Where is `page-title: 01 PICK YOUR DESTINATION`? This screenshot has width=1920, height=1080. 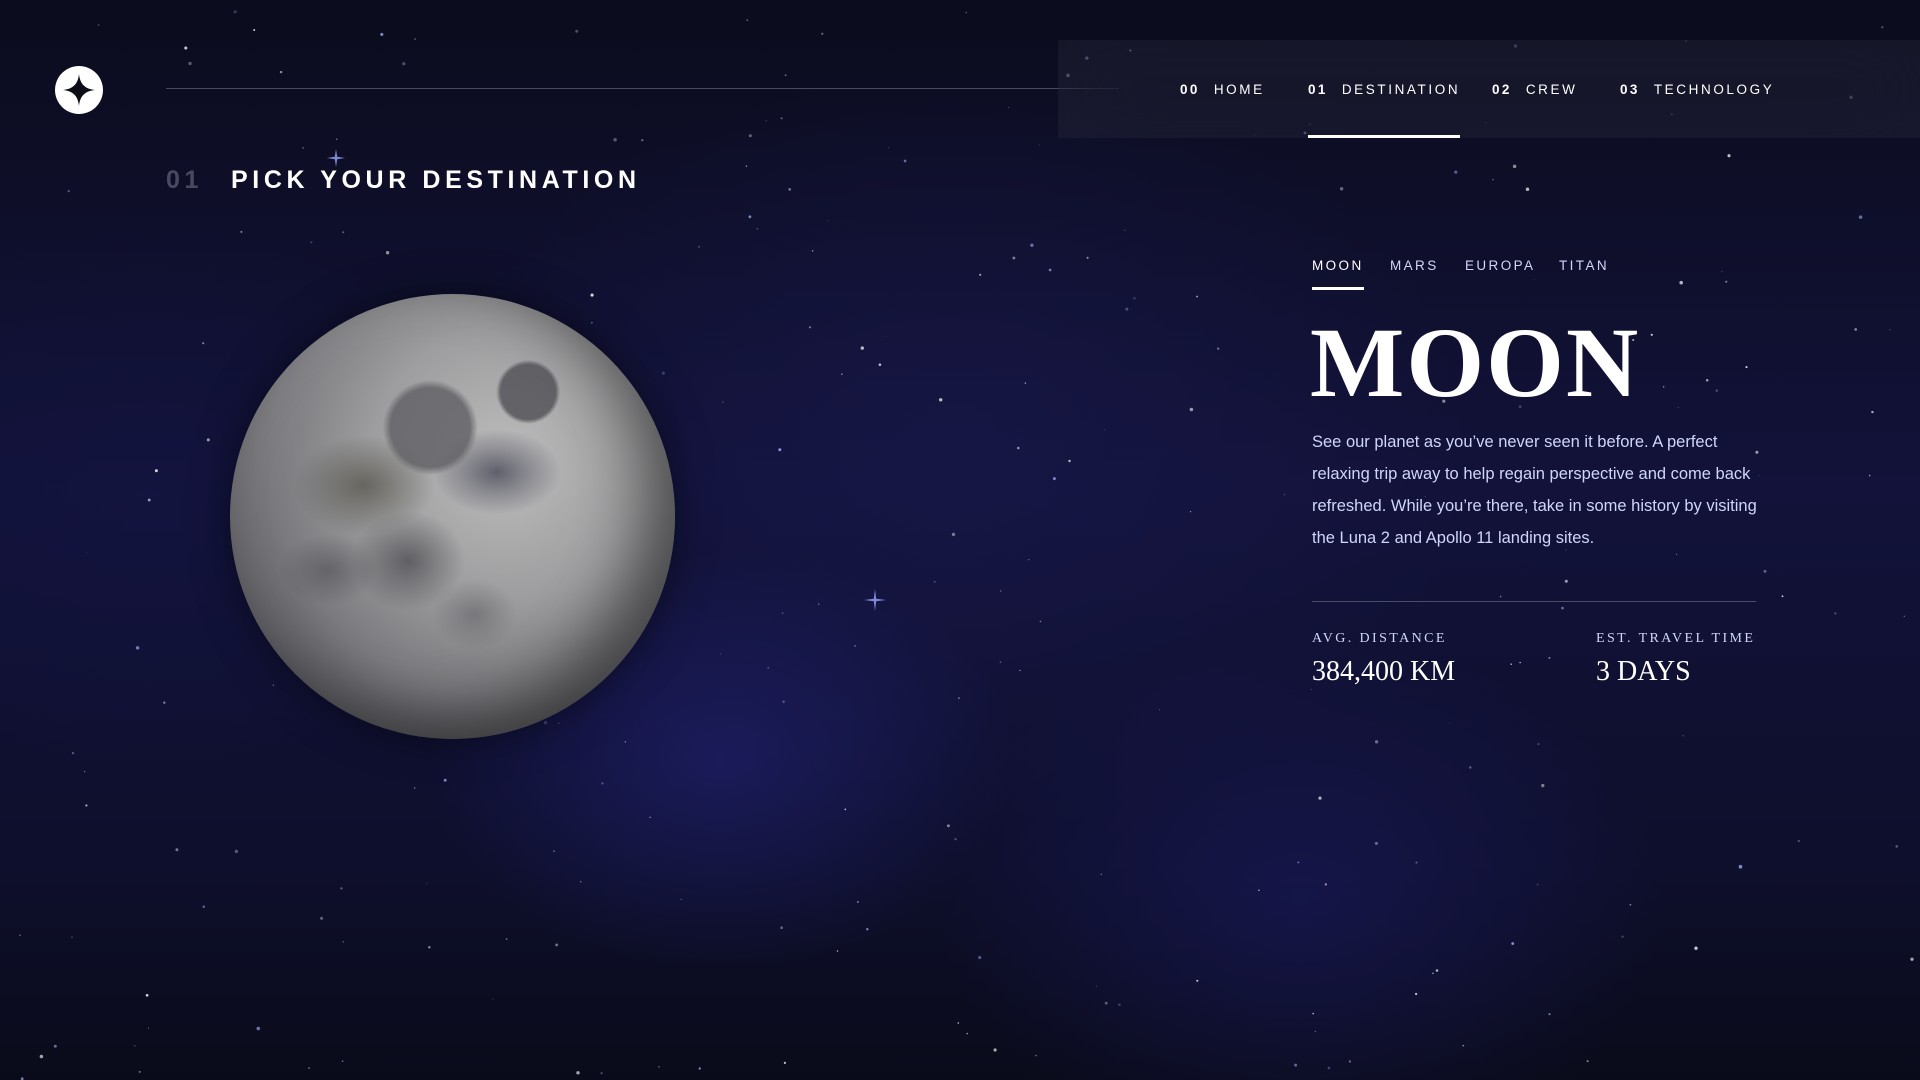
page-title: 01 PICK YOUR DESTINATION is located at coordinates (403, 180).